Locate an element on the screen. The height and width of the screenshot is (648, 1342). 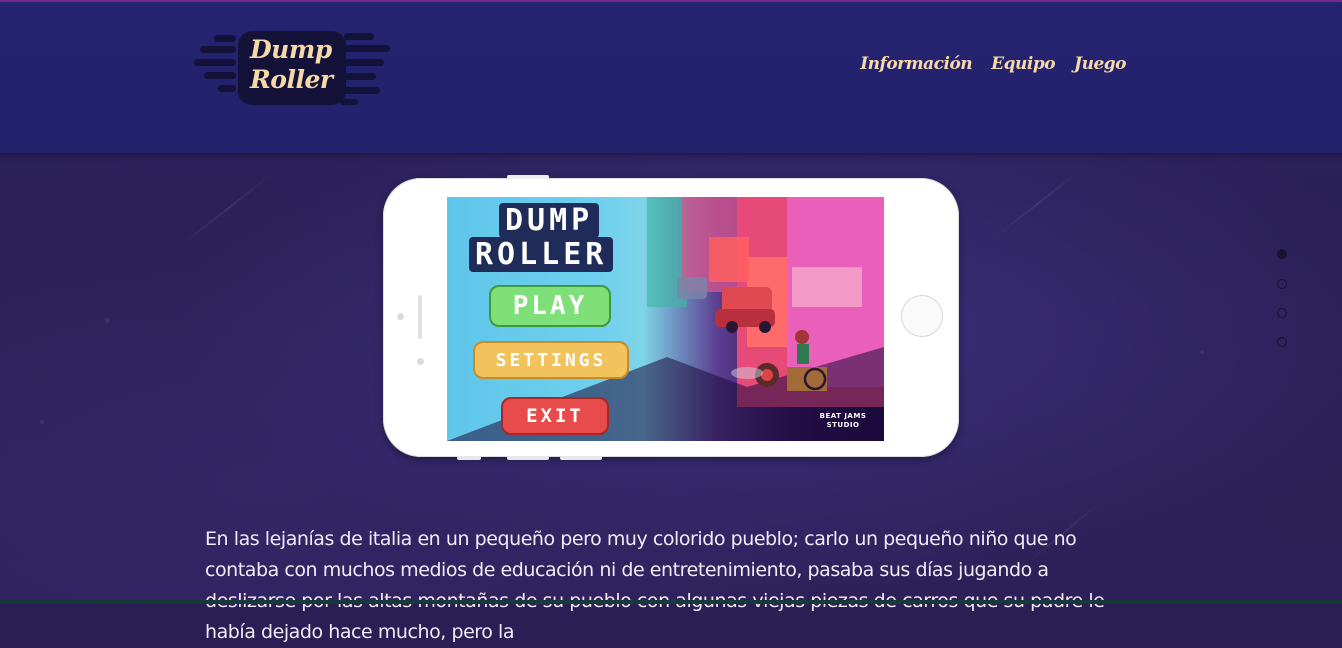
game-play-button: PLAY is located at coordinates (550, 306).